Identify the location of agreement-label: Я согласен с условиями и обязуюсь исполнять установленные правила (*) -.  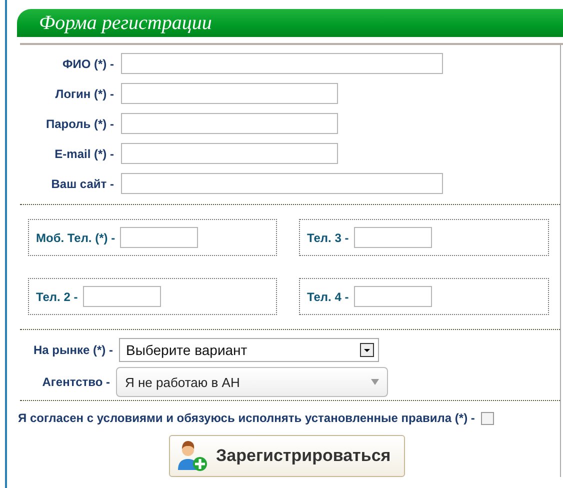
(246, 418).